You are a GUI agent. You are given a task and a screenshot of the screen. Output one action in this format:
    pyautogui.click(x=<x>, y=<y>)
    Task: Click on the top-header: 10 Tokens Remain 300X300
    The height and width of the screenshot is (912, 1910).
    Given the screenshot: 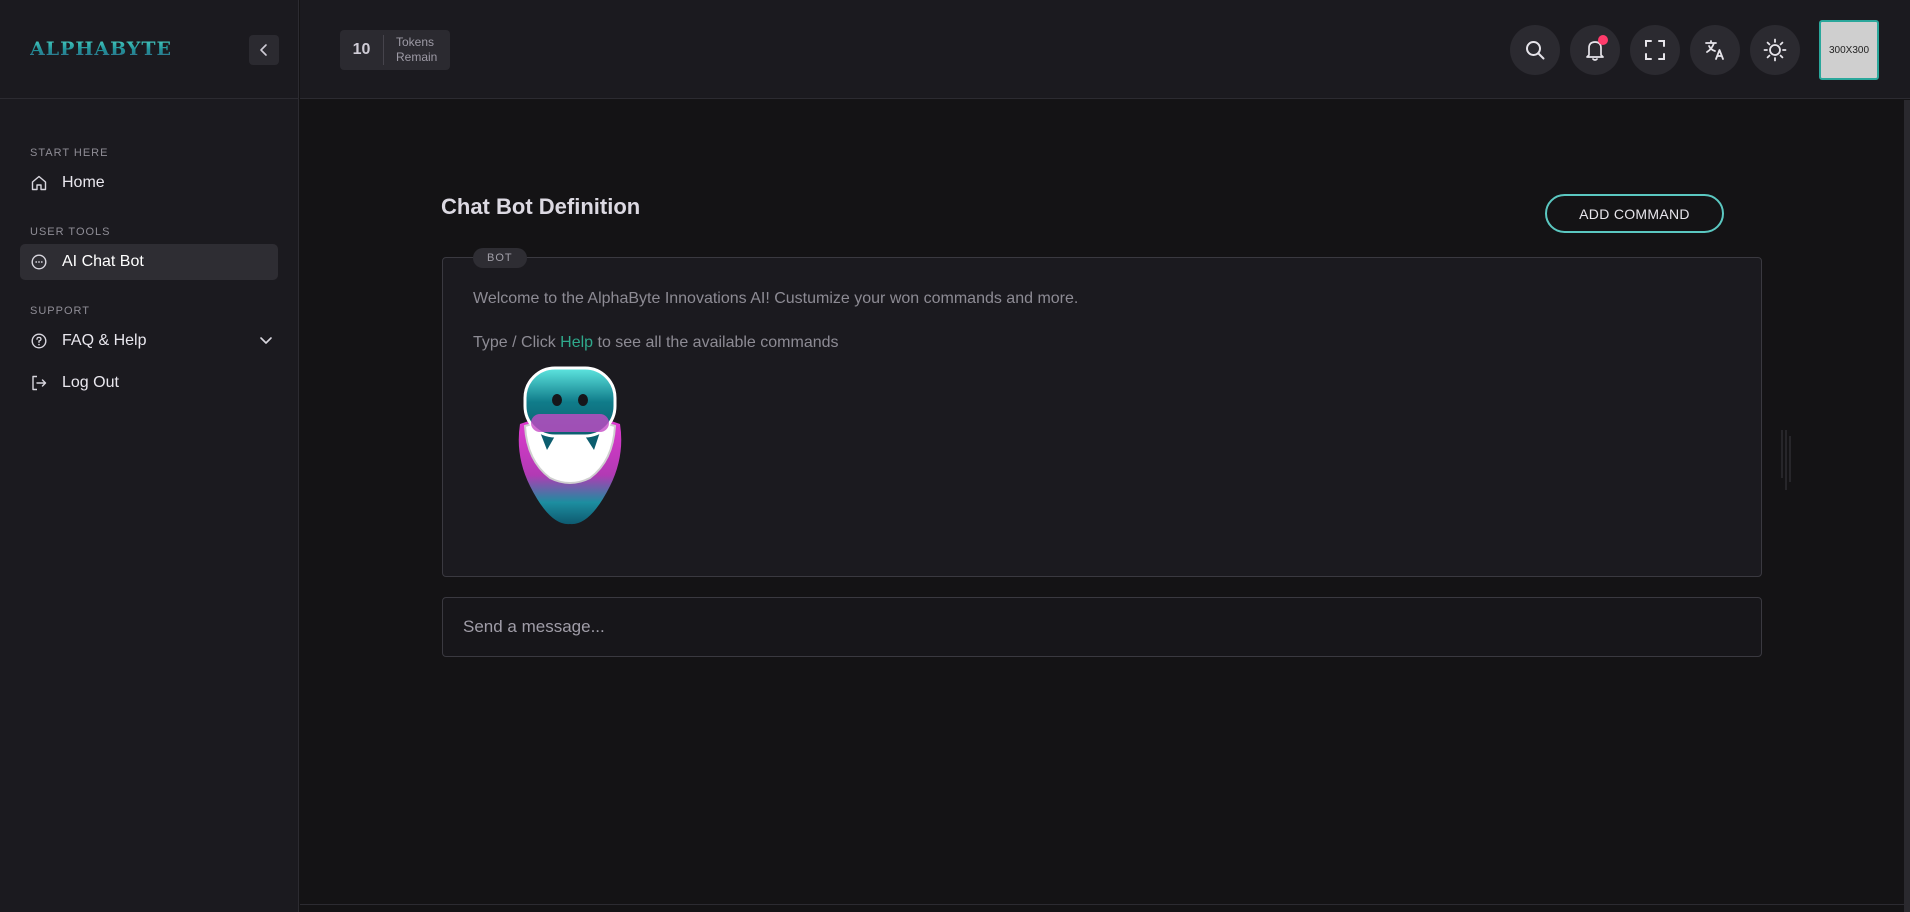 What is the action you would take?
    pyautogui.click(x=1105, y=49)
    